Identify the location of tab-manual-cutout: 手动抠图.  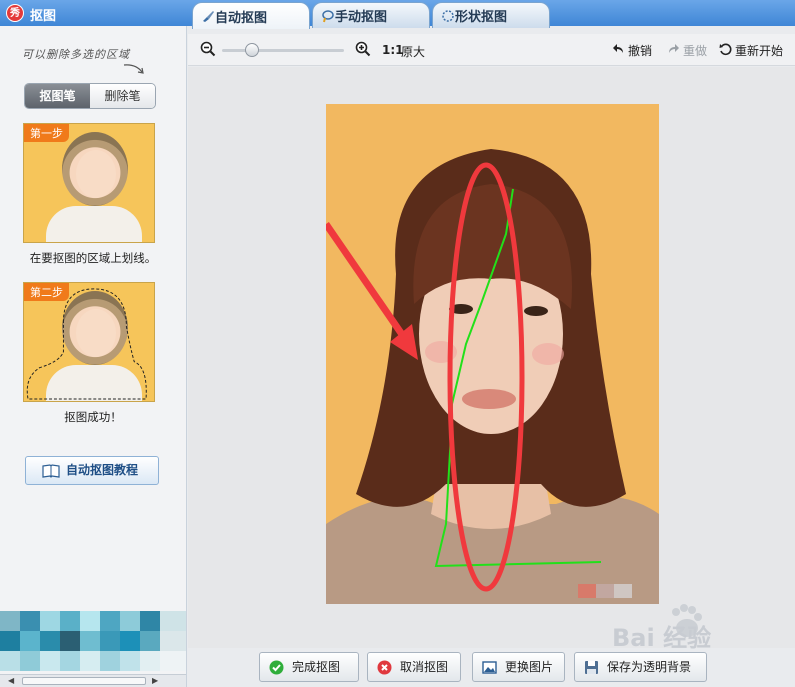
(371, 15).